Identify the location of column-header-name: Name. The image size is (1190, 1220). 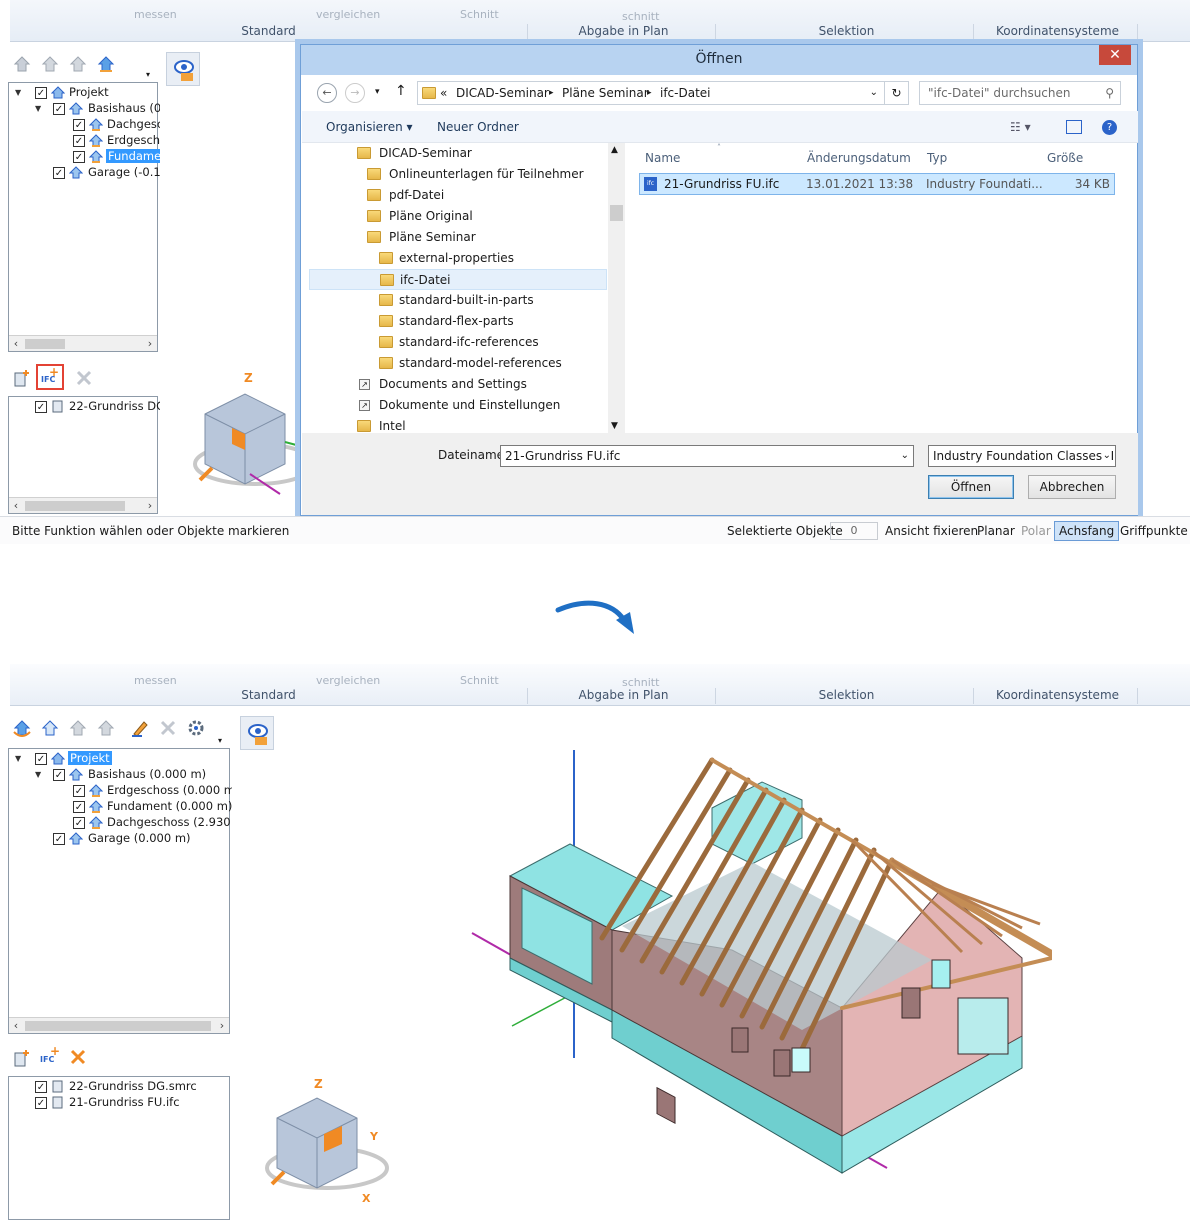
(662, 158).